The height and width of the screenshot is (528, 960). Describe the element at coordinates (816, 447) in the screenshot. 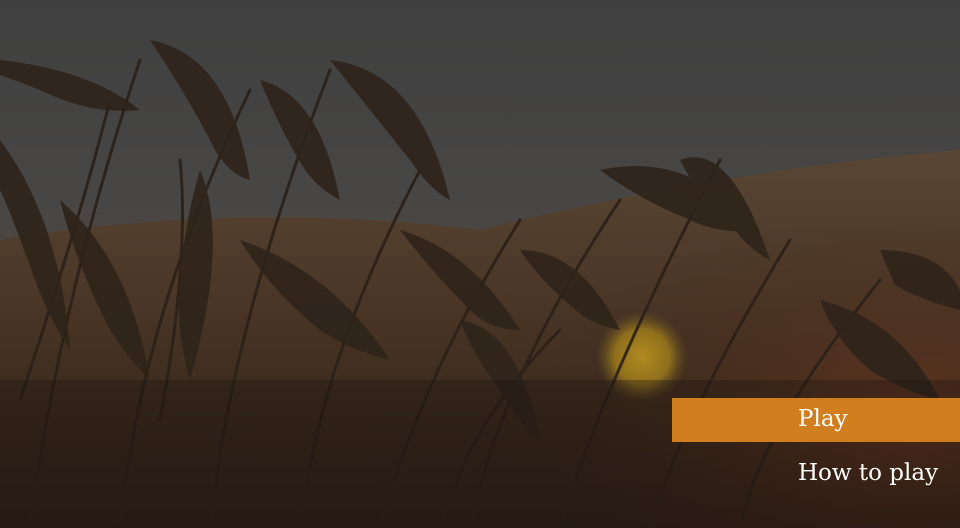

I see `main-menu: Play How to play` at that location.